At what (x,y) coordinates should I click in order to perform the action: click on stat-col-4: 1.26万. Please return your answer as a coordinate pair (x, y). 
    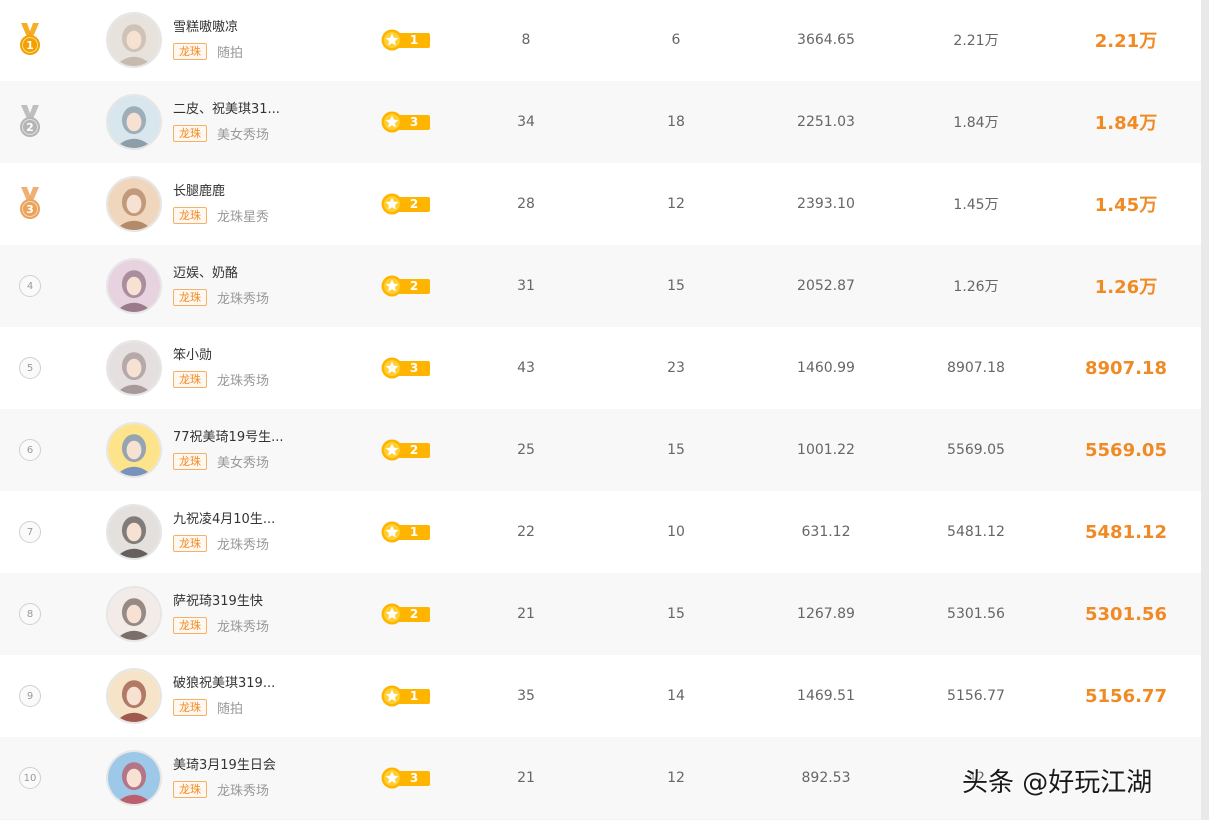
    Looking at the image, I should click on (976, 287).